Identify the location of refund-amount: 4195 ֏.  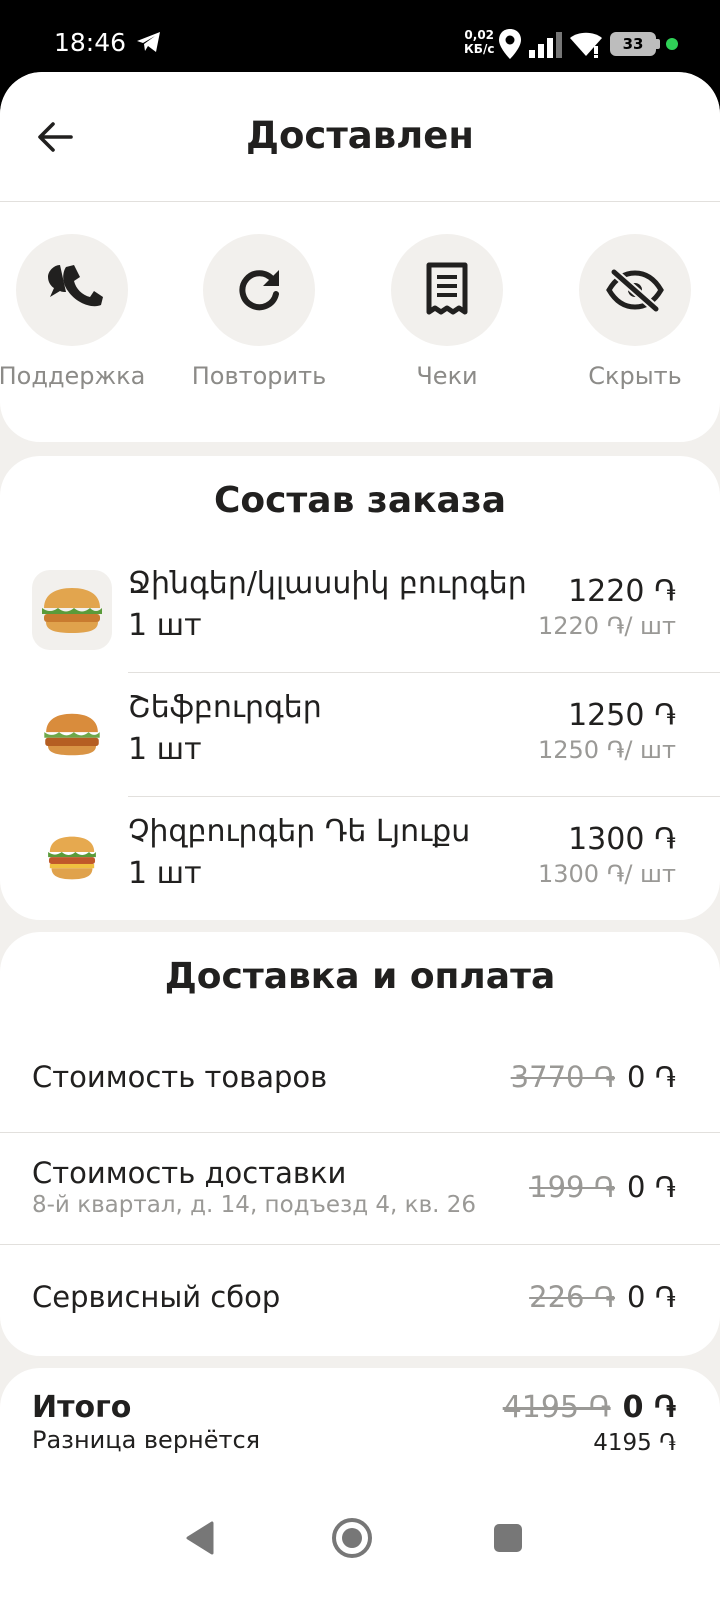
(634, 1443).